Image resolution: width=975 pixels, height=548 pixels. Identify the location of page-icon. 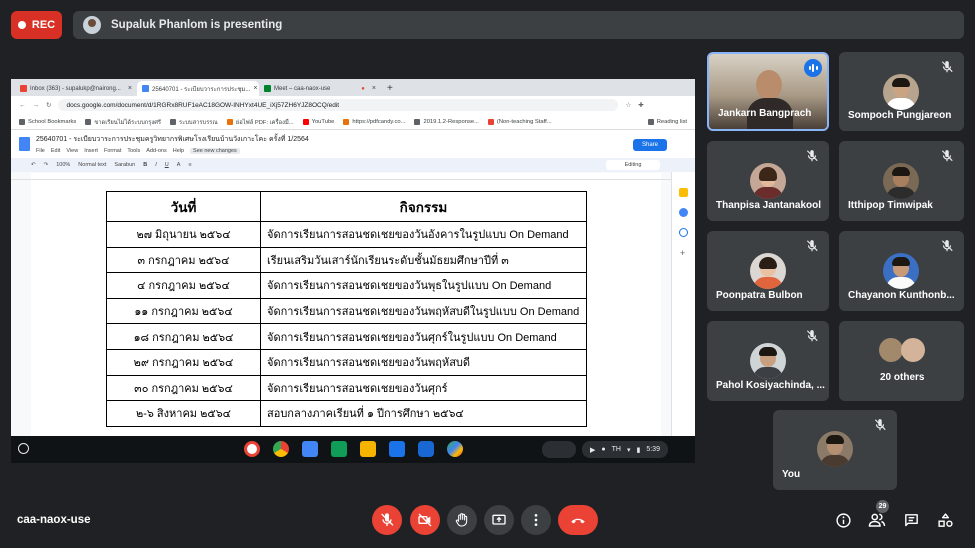
(490, 121).